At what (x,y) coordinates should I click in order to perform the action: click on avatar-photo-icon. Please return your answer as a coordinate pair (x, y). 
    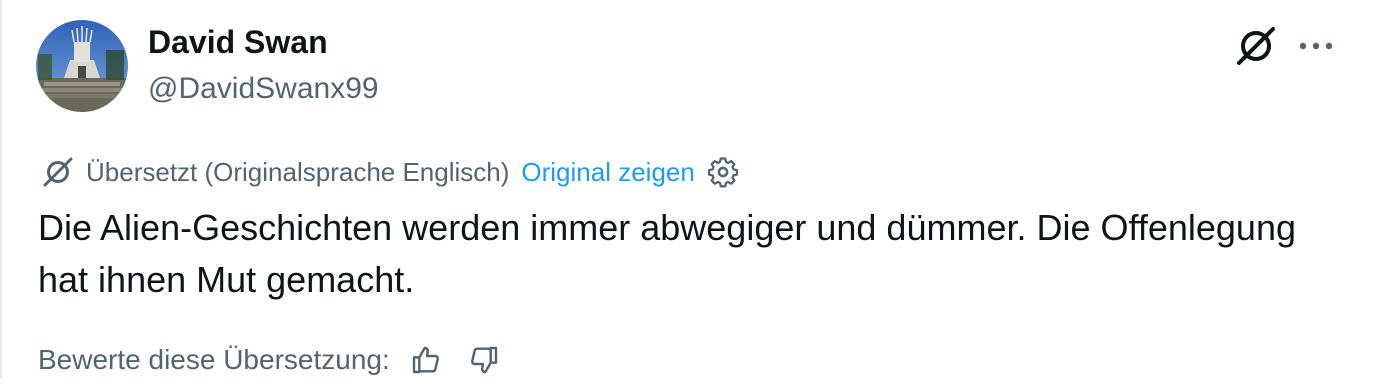
    Looking at the image, I should click on (82, 66).